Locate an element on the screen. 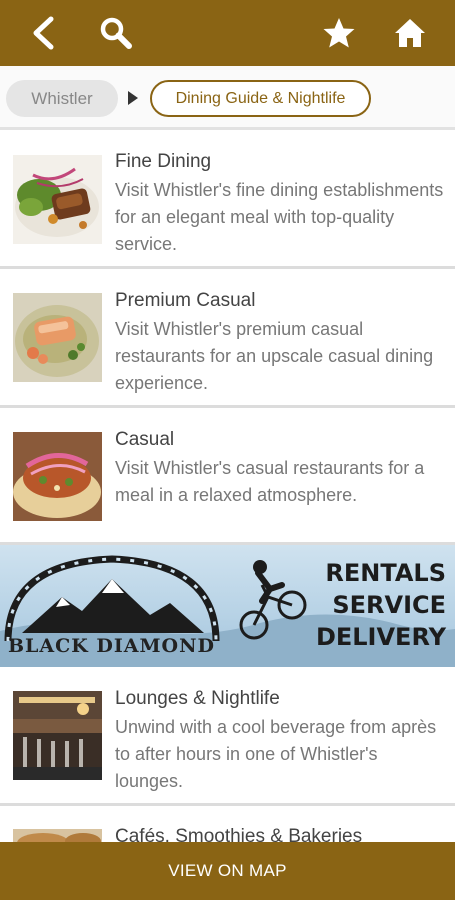  lounges-thumbnail is located at coordinates (57, 735).